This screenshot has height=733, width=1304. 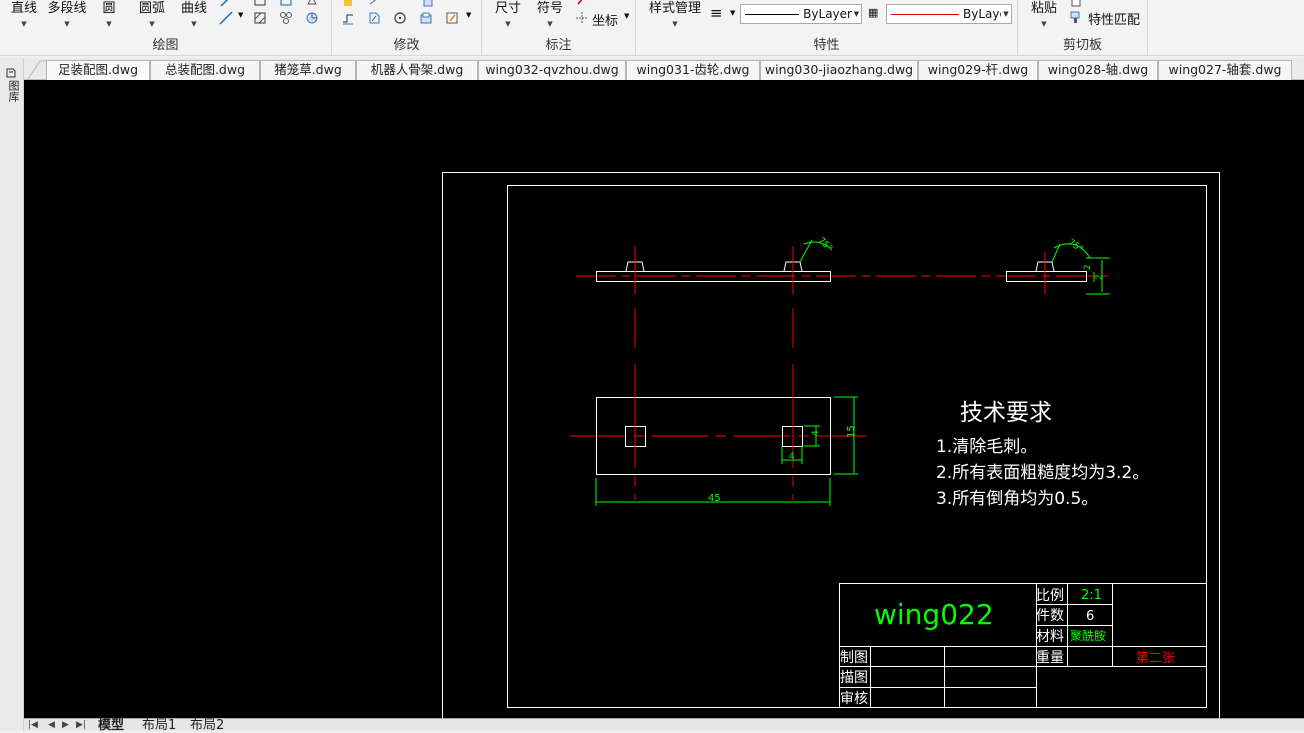 What do you see at coordinates (260, 18) in the screenshot?
I see `hatch-tool-icon` at bounding box center [260, 18].